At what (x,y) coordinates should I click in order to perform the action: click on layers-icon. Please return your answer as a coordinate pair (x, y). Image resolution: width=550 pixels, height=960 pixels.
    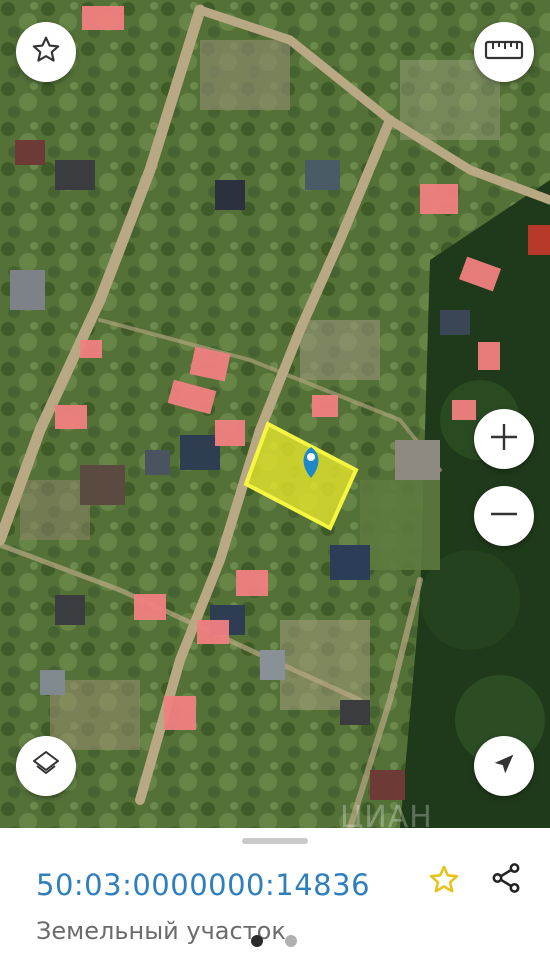
    Looking at the image, I should click on (46, 766).